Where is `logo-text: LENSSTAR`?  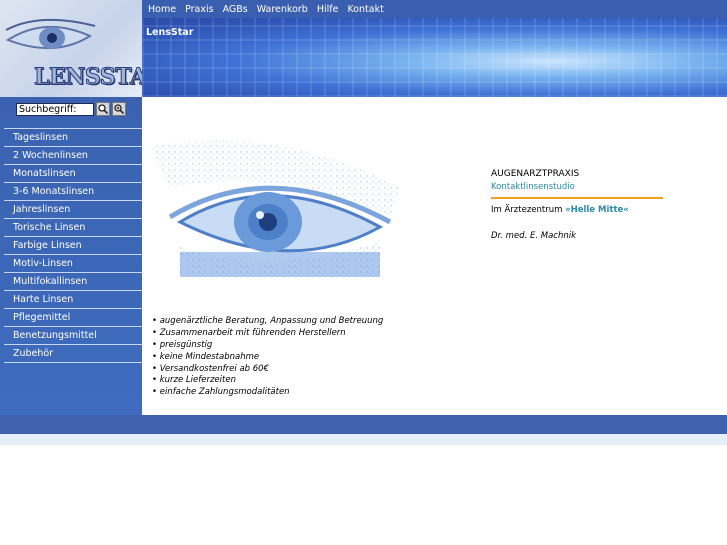
logo-text: LENSSTAR is located at coordinates (87, 77).